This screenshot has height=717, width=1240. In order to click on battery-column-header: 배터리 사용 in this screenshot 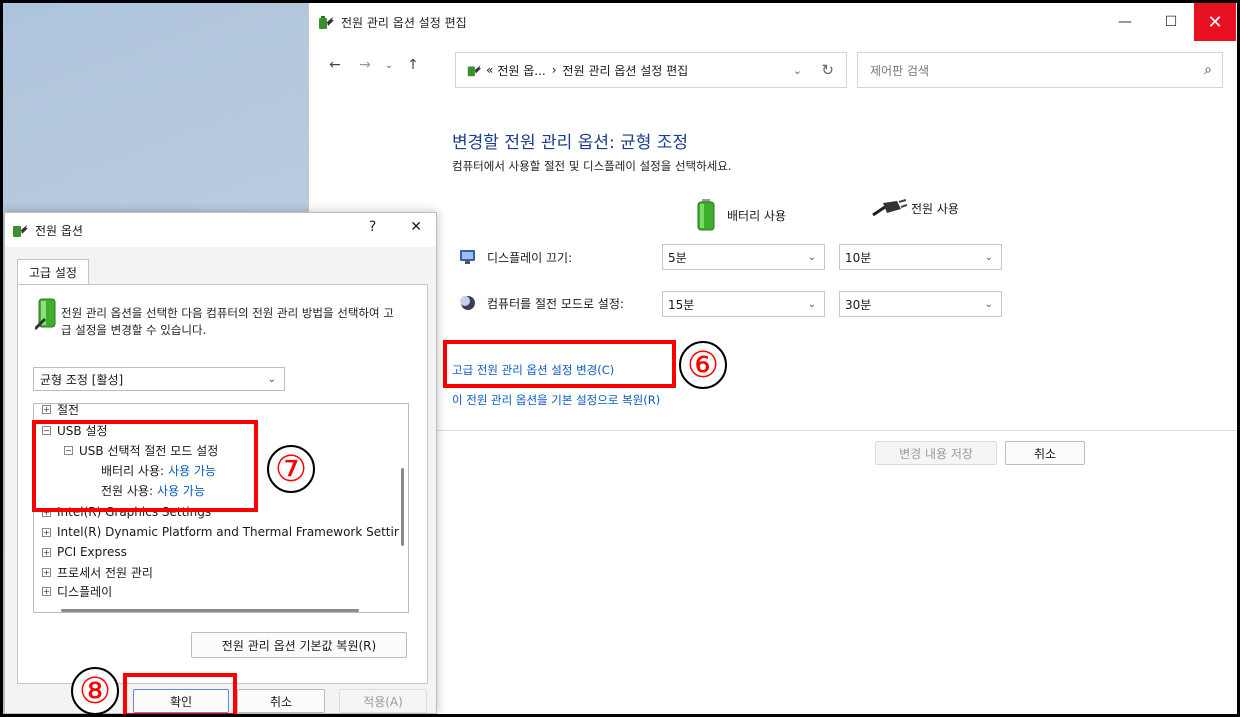, I will do `click(741, 215)`.